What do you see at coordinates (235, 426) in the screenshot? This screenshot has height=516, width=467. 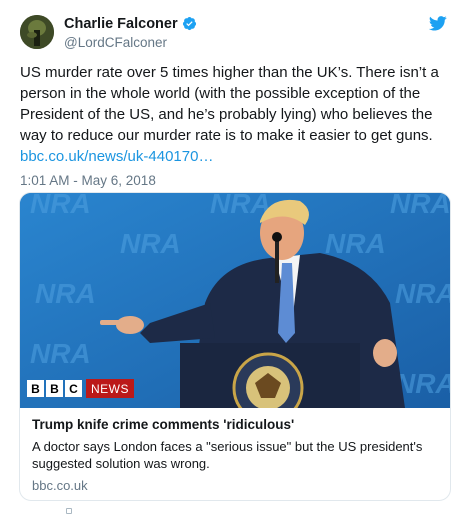 I see `card-title: Trump knife crime comments 'ridiculous'` at bounding box center [235, 426].